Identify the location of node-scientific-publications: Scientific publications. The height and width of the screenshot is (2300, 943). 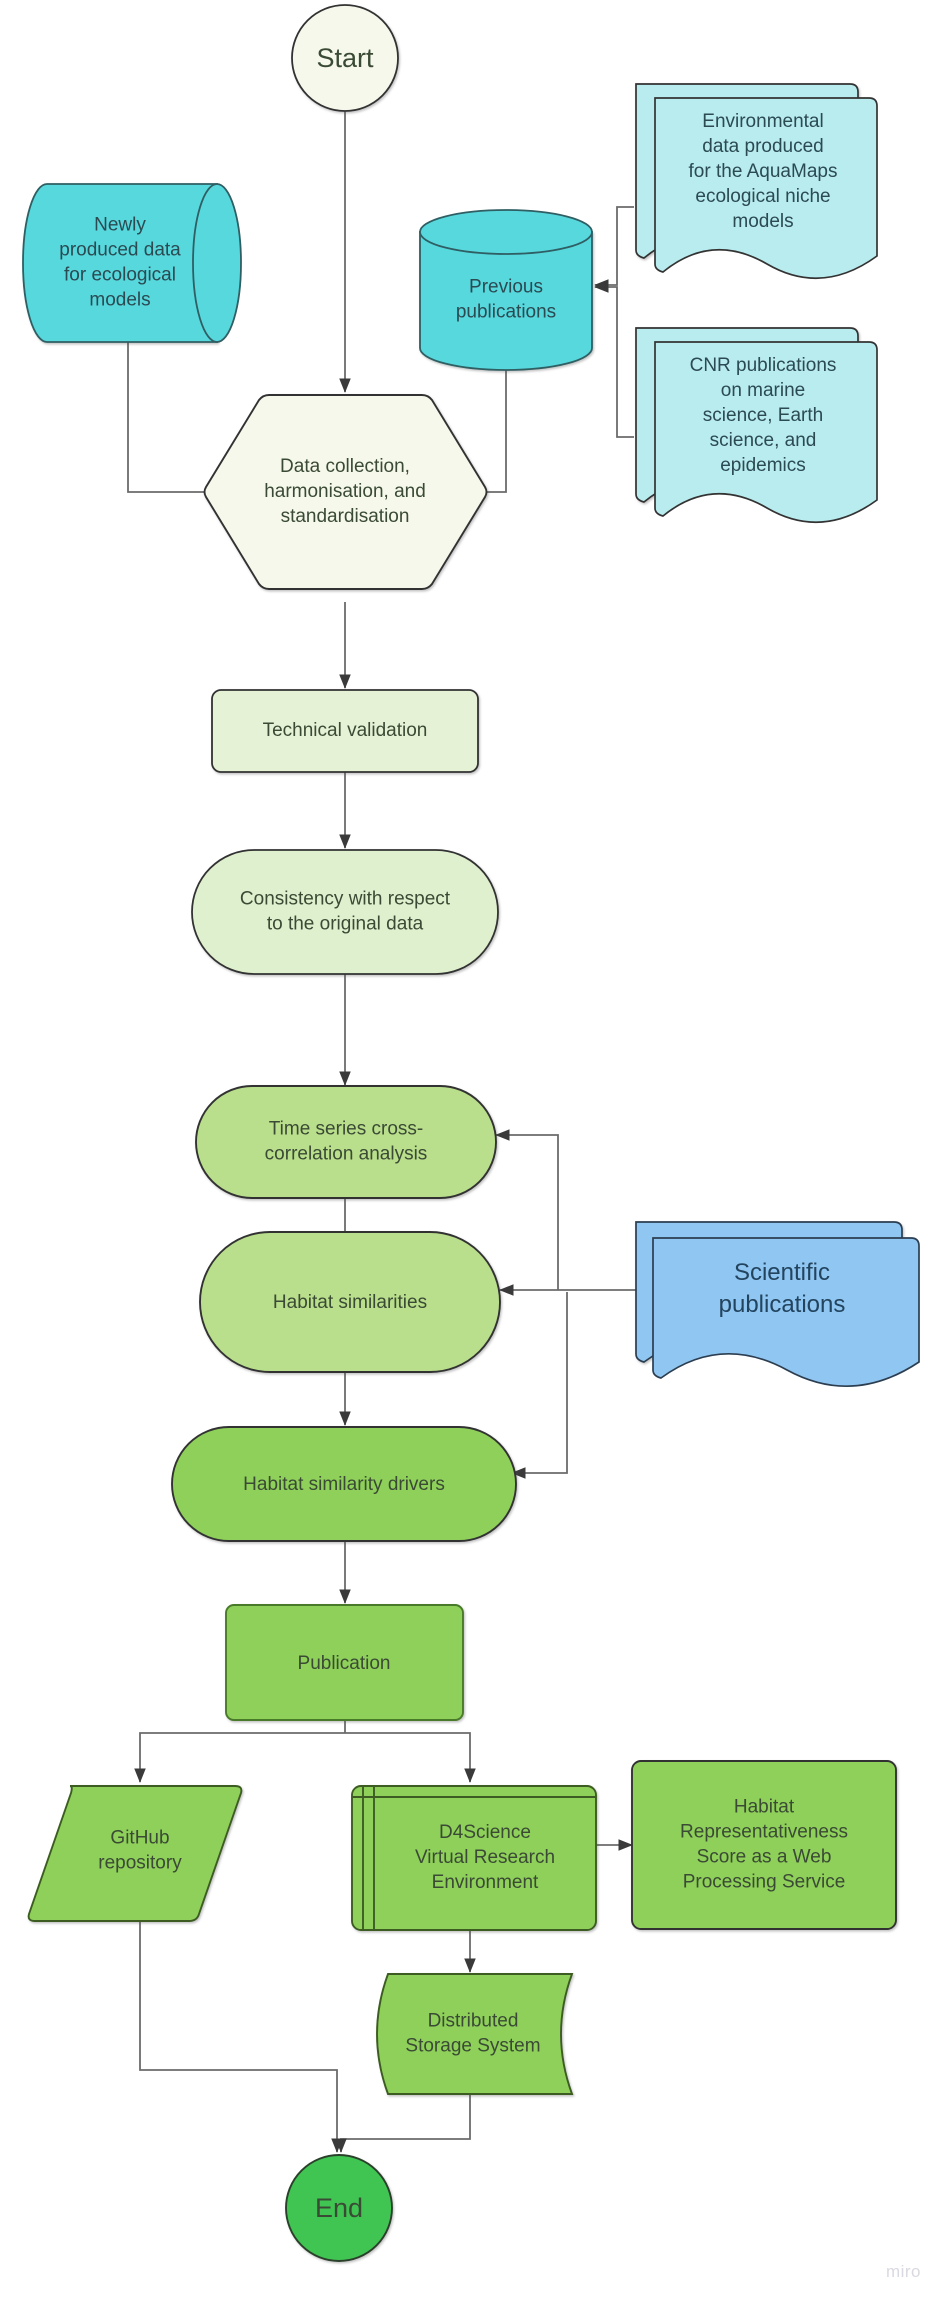
(777, 1304).